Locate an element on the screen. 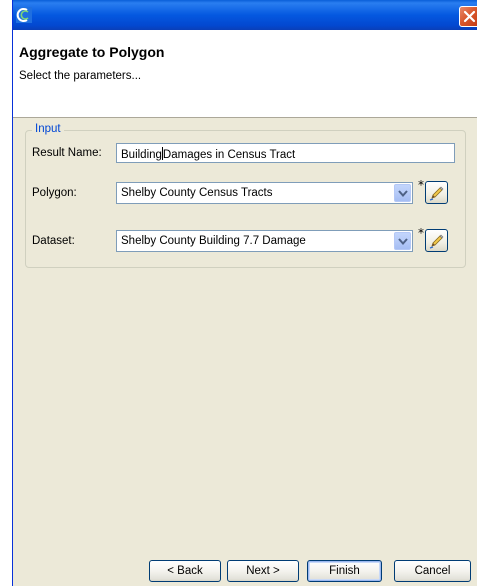 Image resolution: width=477 pixels, height=586 pixels. dataset-picker-button is located at coordinates (436, 240).